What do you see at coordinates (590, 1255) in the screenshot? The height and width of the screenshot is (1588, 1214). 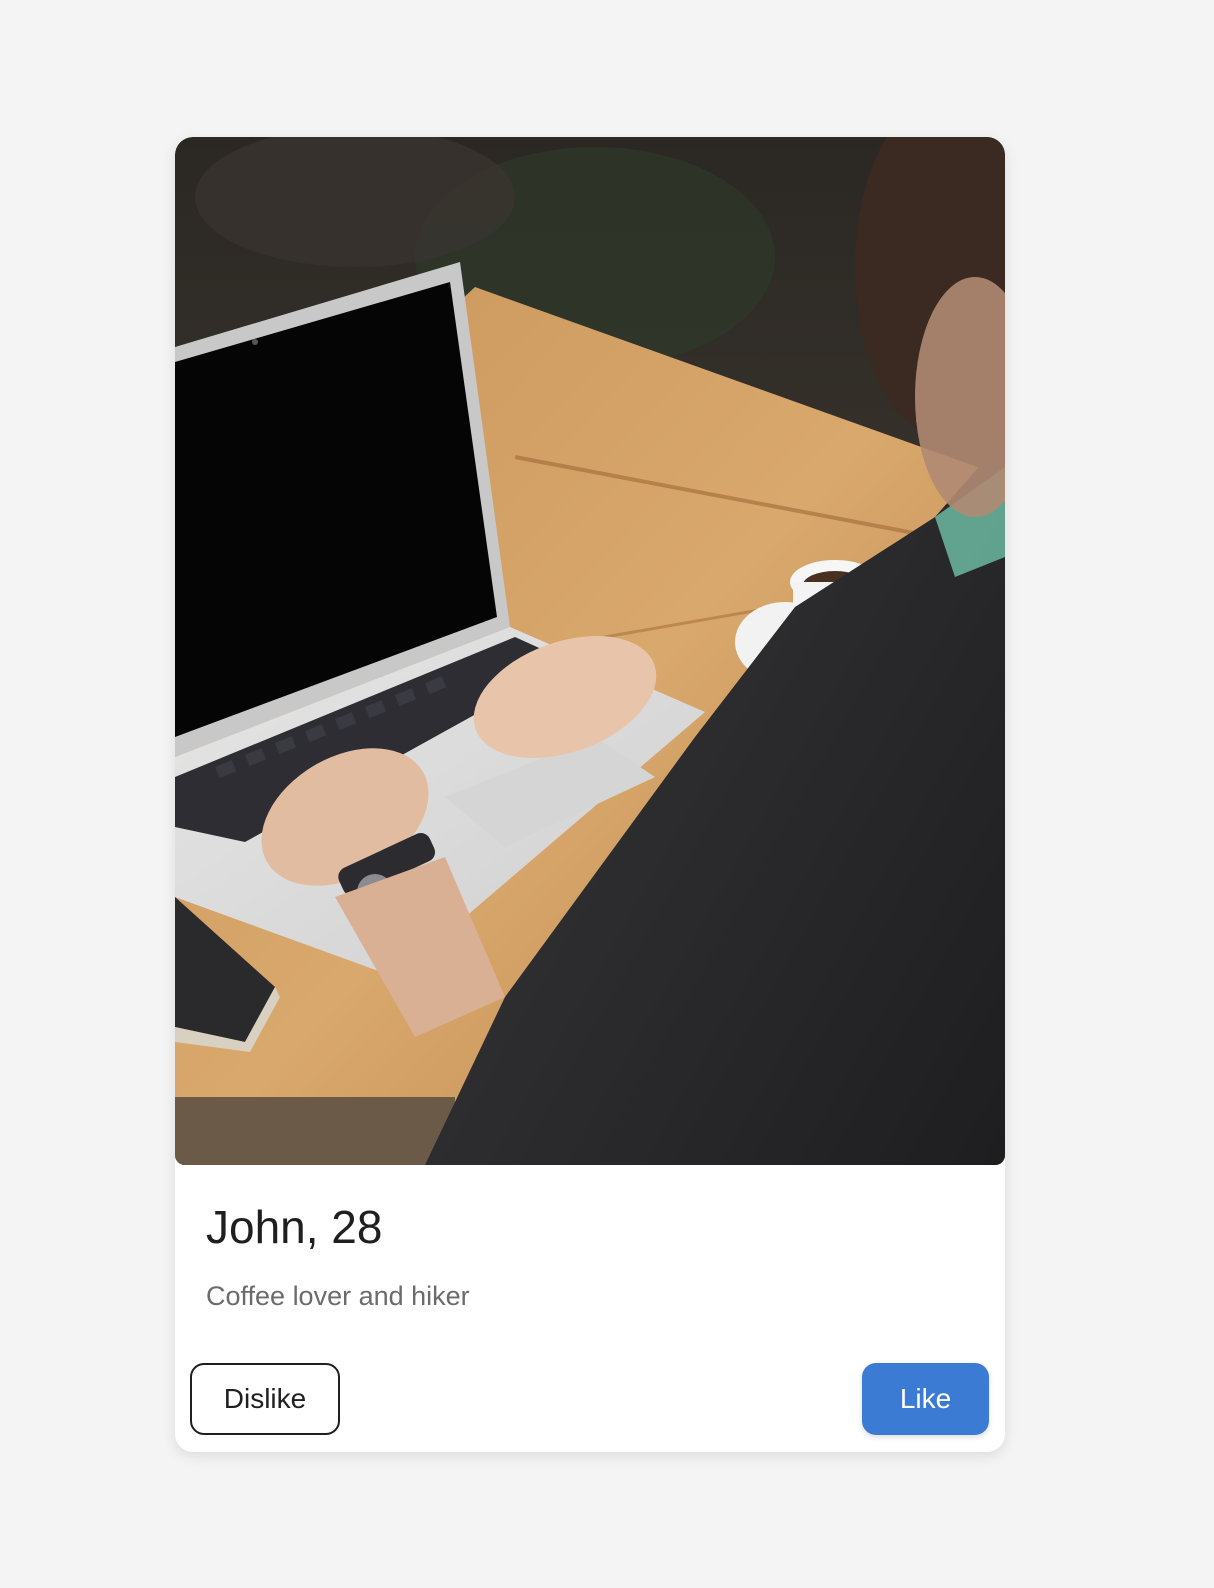 I see `profile-info: John, 28 Coffee lover and hiker` at bounding box center [590, 1255].